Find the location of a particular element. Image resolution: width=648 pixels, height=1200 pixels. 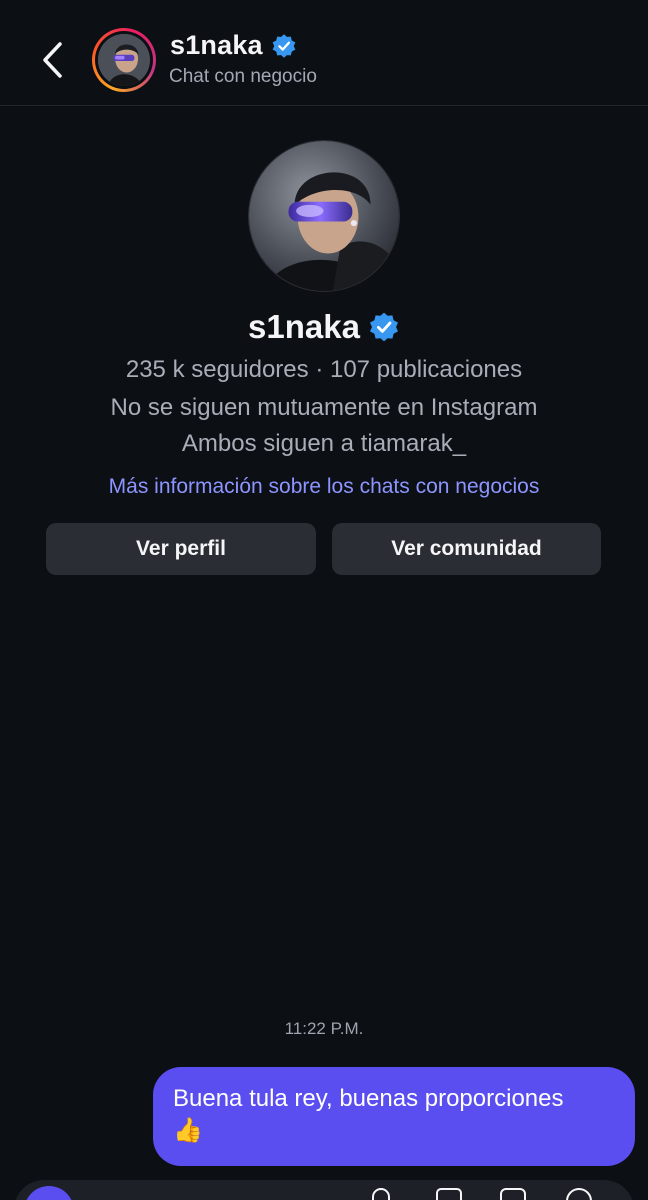

sticker-icon is located at coordinates (513, 1194).